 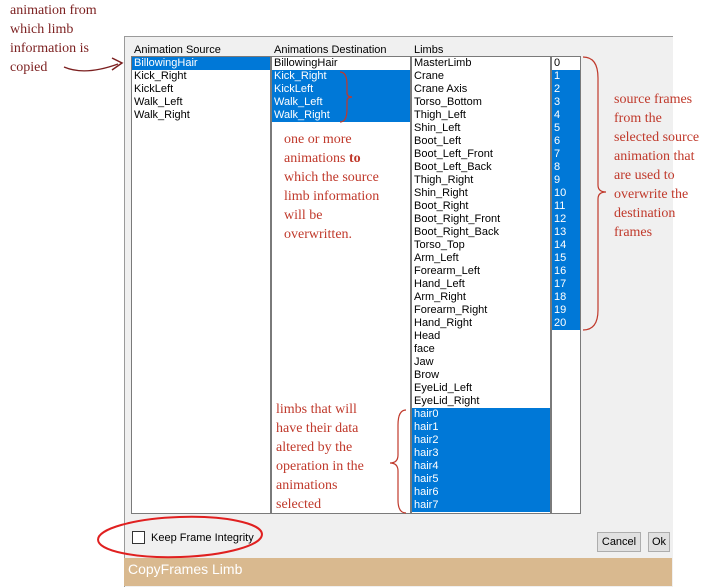 I want to click on checkbox-highlight-circle, so click(x=180, y=537).